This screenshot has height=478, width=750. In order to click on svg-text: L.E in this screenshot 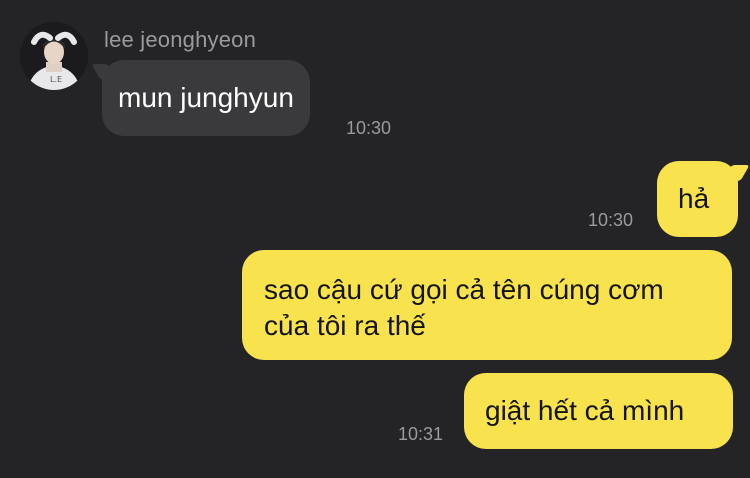, I will do `click(56, 79)`.